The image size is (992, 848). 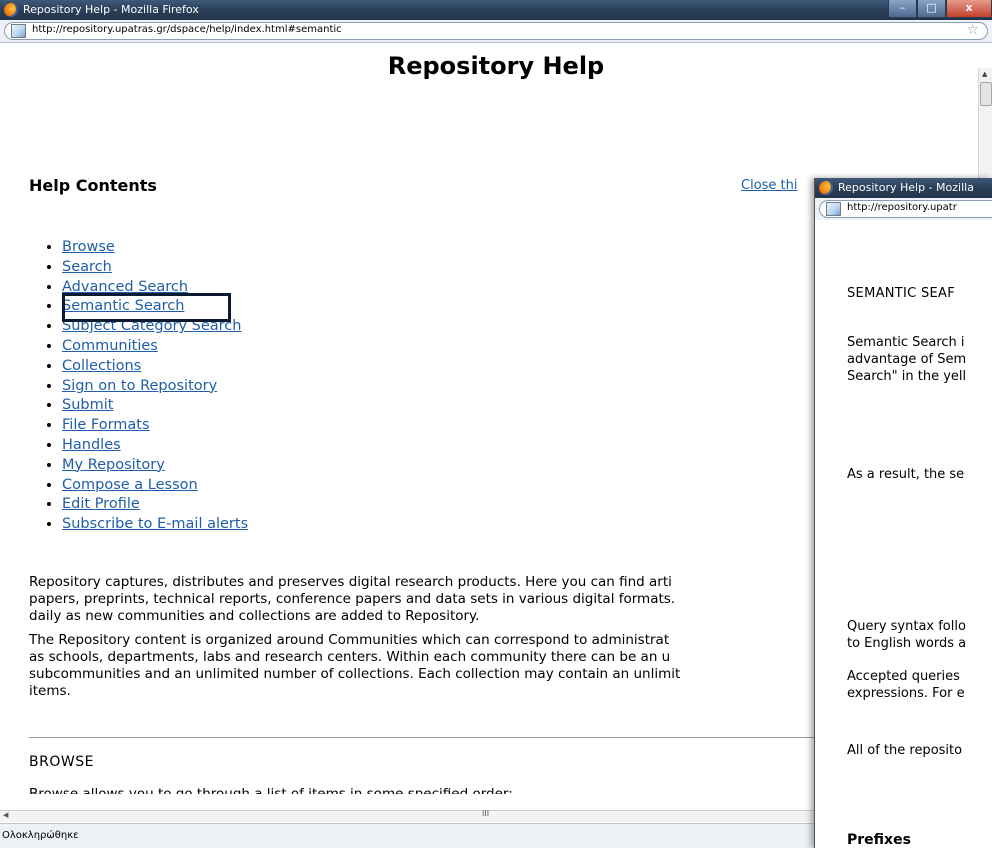 I want to click on window-controls: – □ x, so click(x=940, y=9).